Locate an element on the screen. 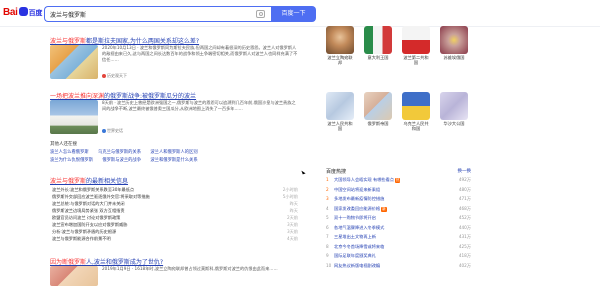 This screenshot has width=600, height=287. baidu-logo: Bai 百度 is located at coordinates (22, 12).